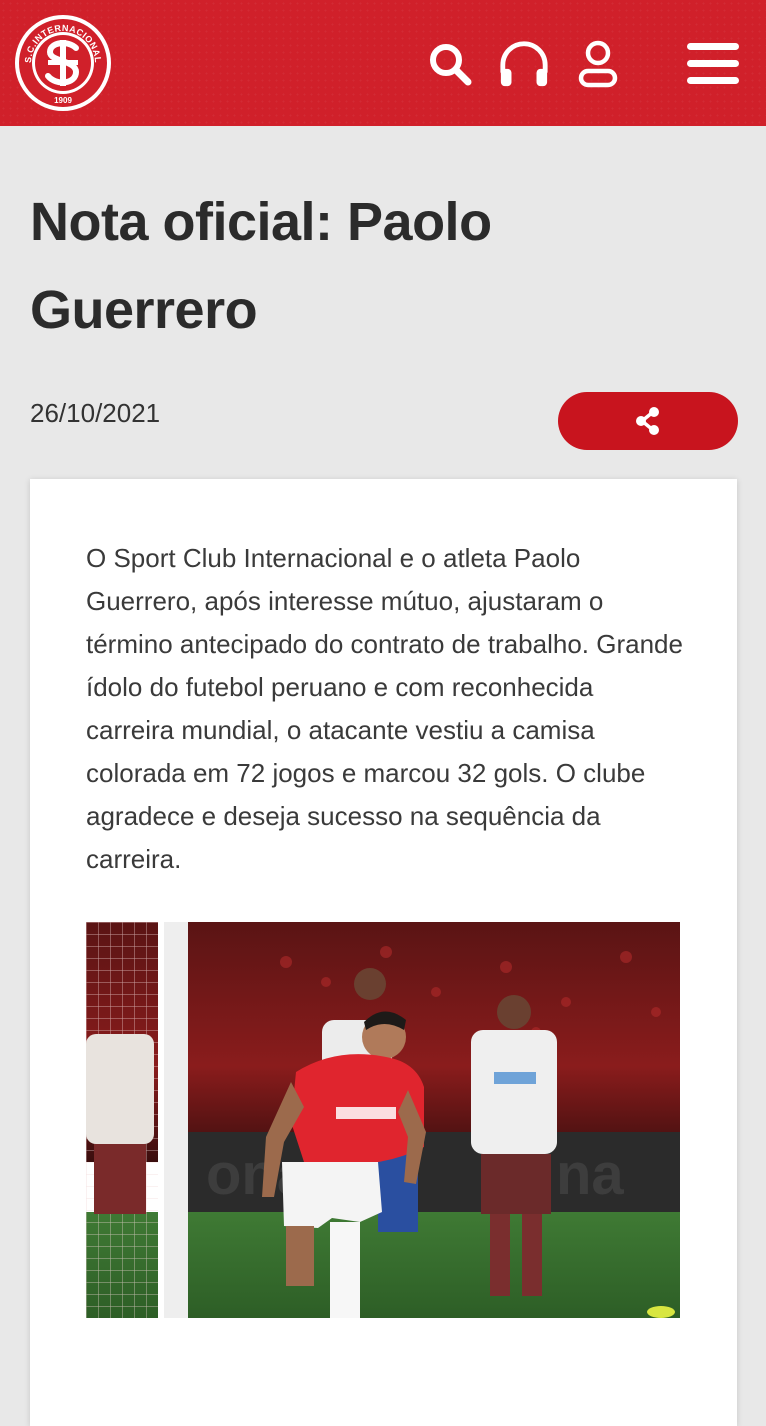 This screenshot has height=1426, width=766. What do you see at coordinates (524, 64) in the screenshot?
I see `headphones-icon` at bounding box center [524, 64].